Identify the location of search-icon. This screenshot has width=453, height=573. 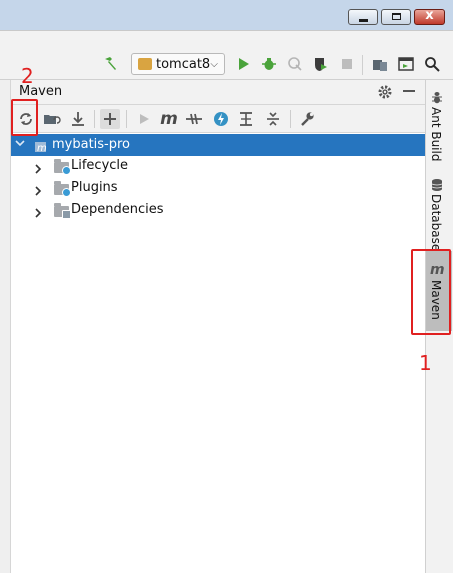
(432, 64).